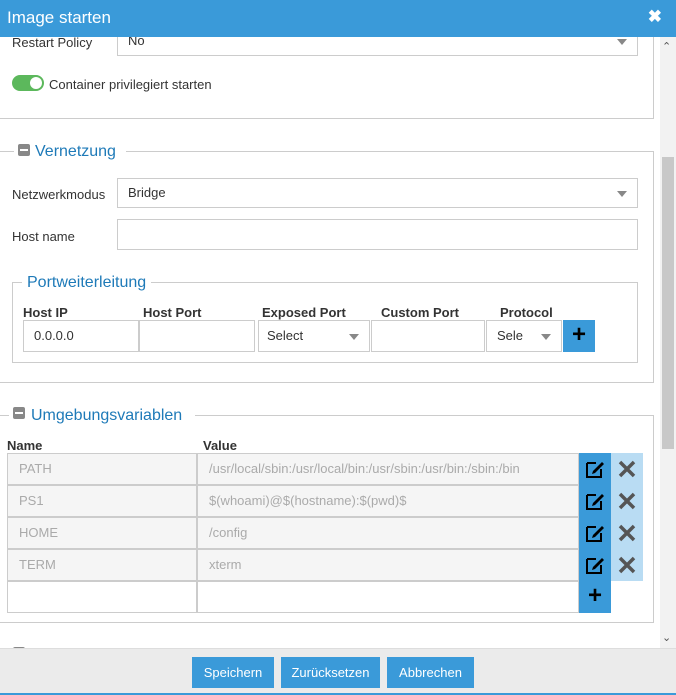 The width and height of the screenshot is (676, 695). Describe the element at coordinates (43, 236) in the screenshot. I see `hostname-label: Host name` at that location.